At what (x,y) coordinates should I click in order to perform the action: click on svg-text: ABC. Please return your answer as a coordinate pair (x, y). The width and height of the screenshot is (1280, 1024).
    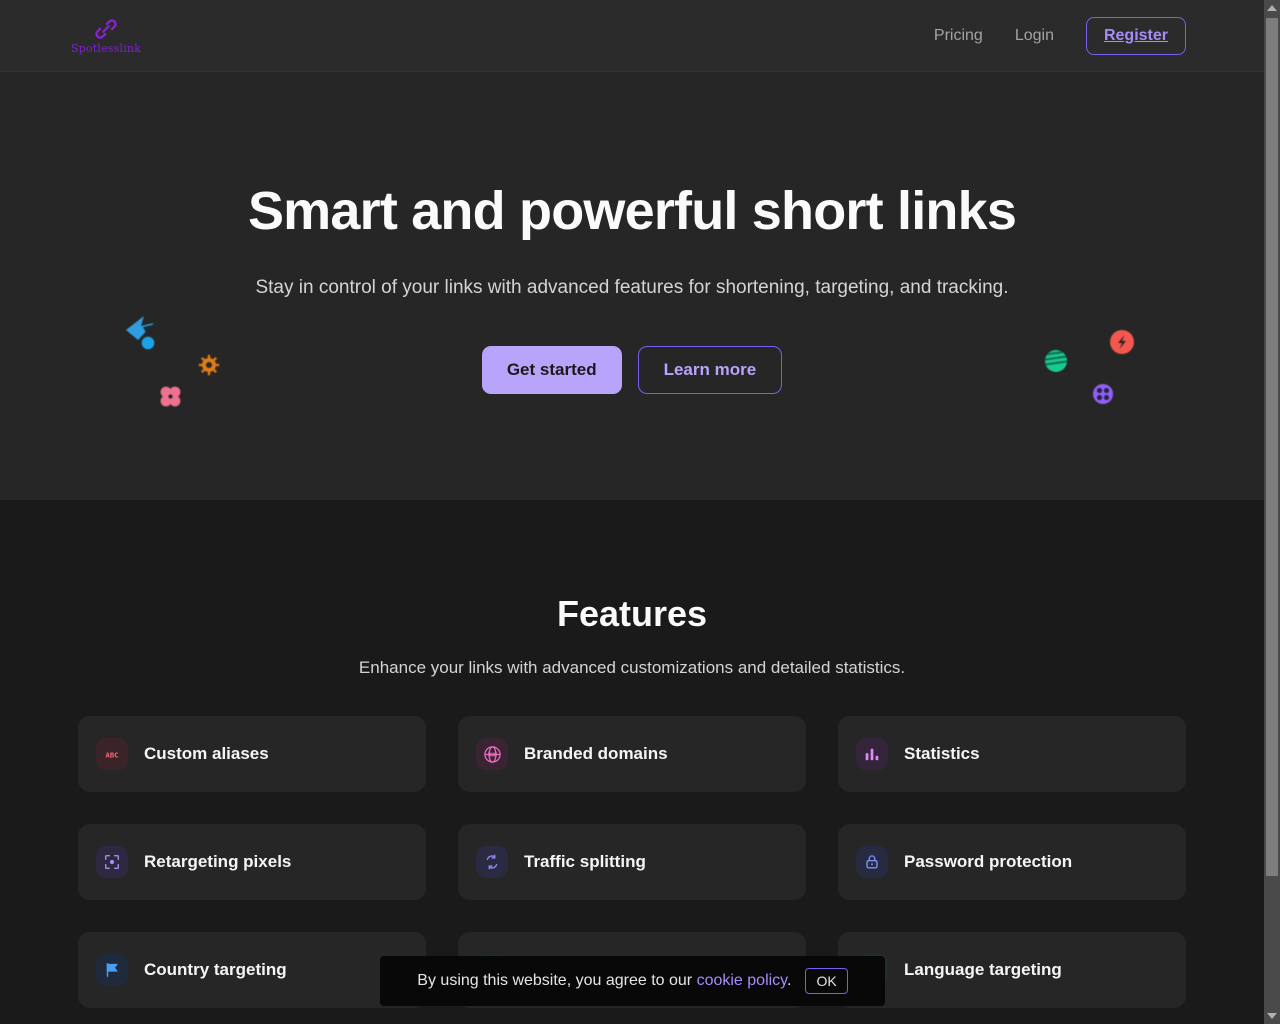
    Looking at the image, I should click on (112, 755).